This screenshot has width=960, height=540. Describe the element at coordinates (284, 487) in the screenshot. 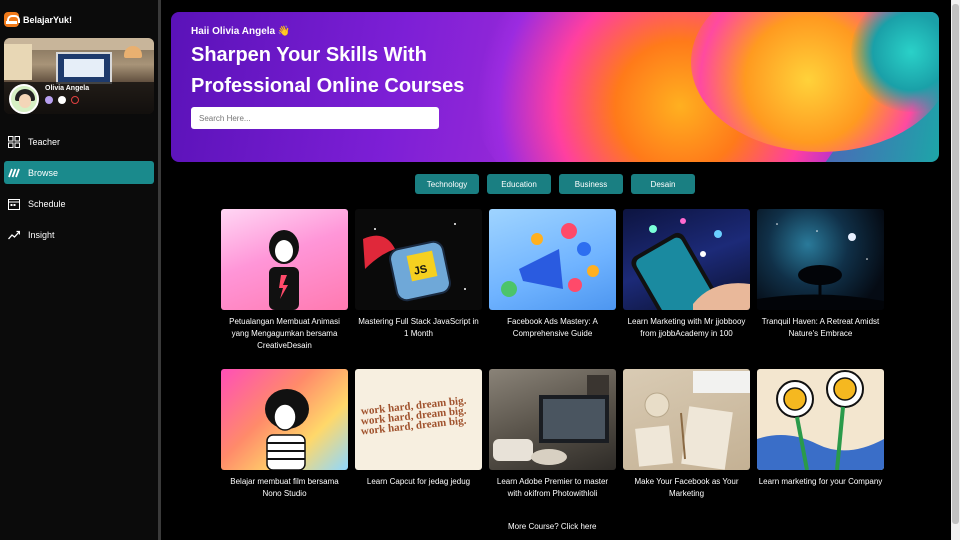

I see `course-title: Belajar membuat film bersama Nono Studio` at that location.